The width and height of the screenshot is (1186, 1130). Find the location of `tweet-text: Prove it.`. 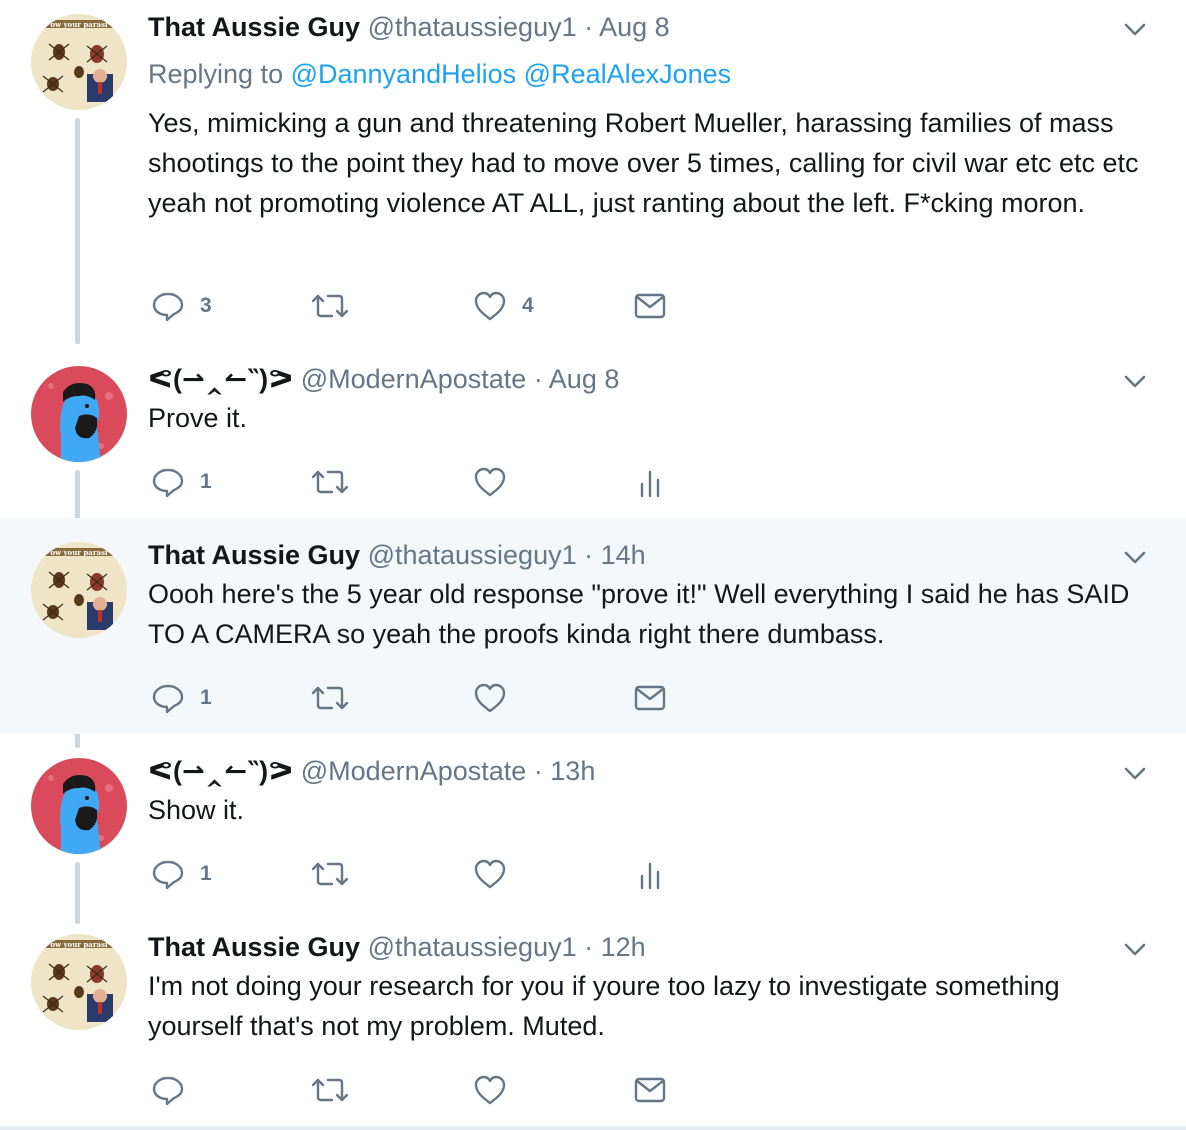

tweet-text: Prove it. is located at coordinates (198, 418).